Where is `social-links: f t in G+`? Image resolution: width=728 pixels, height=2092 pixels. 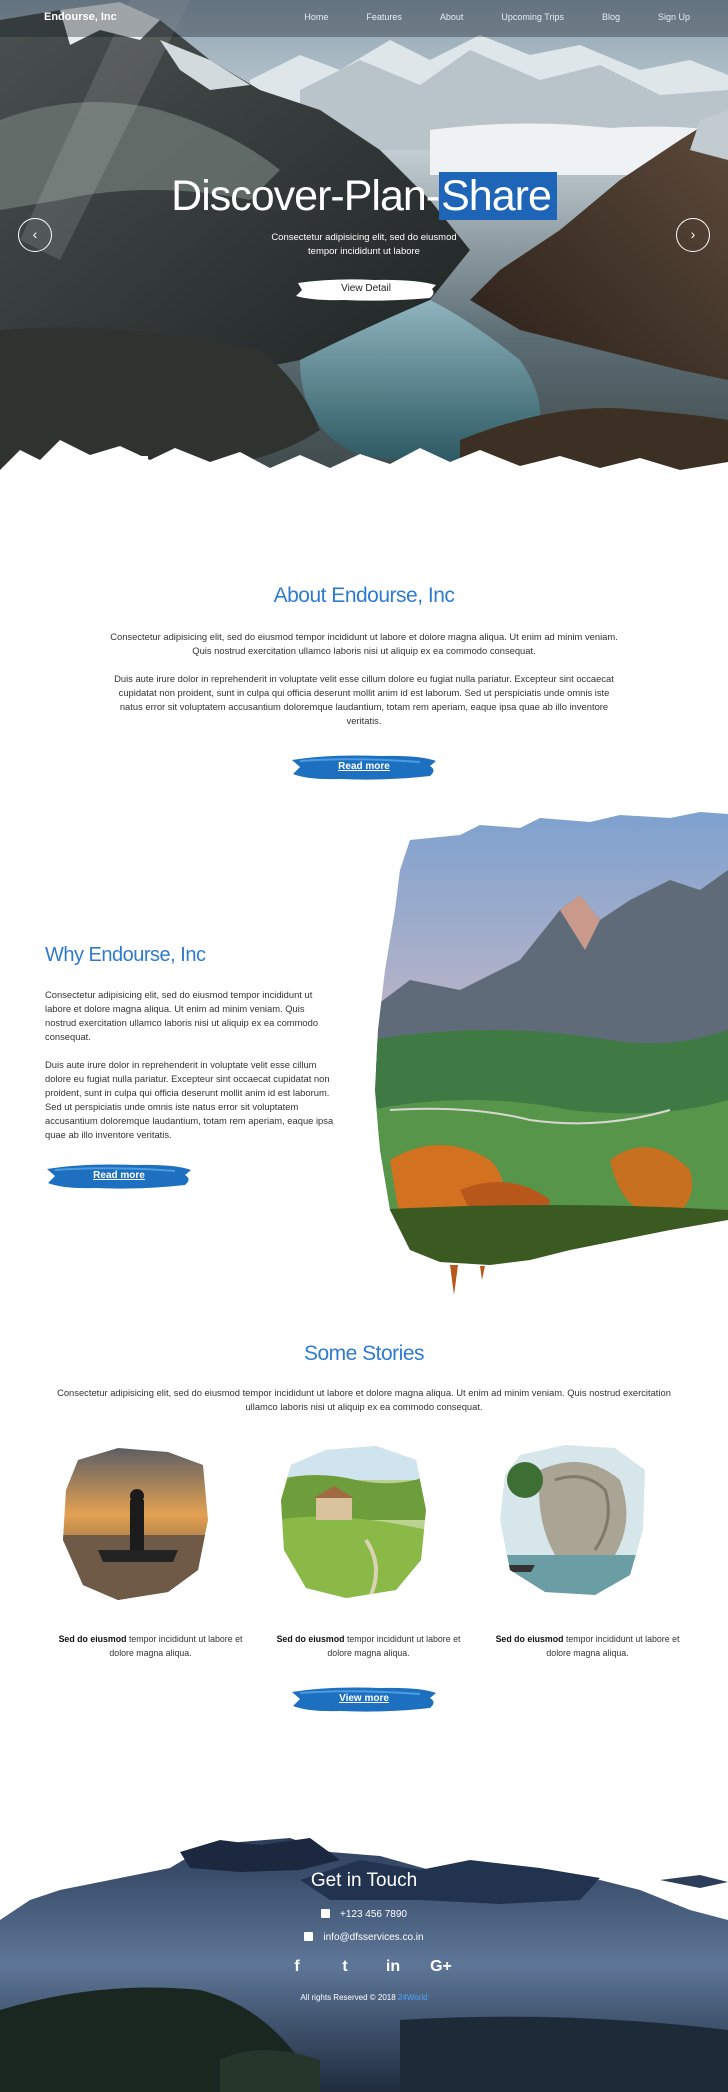
social-links: f t in G+ is located at coordinates (369, 1967).